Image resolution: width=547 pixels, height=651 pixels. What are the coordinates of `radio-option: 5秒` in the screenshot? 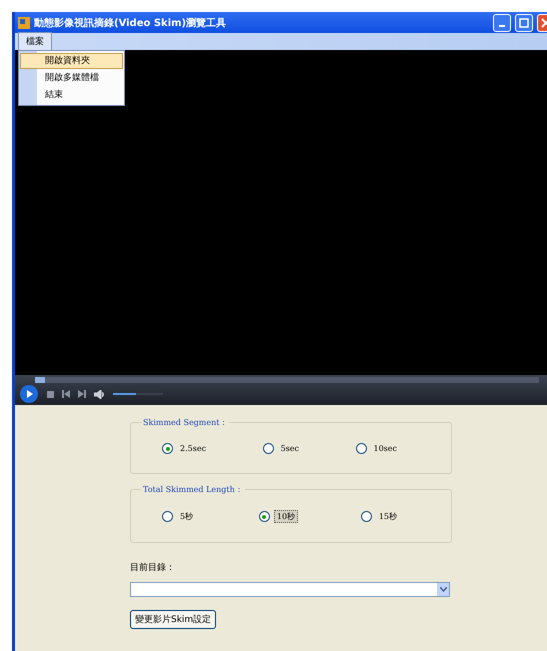 It's located at (179, 516).